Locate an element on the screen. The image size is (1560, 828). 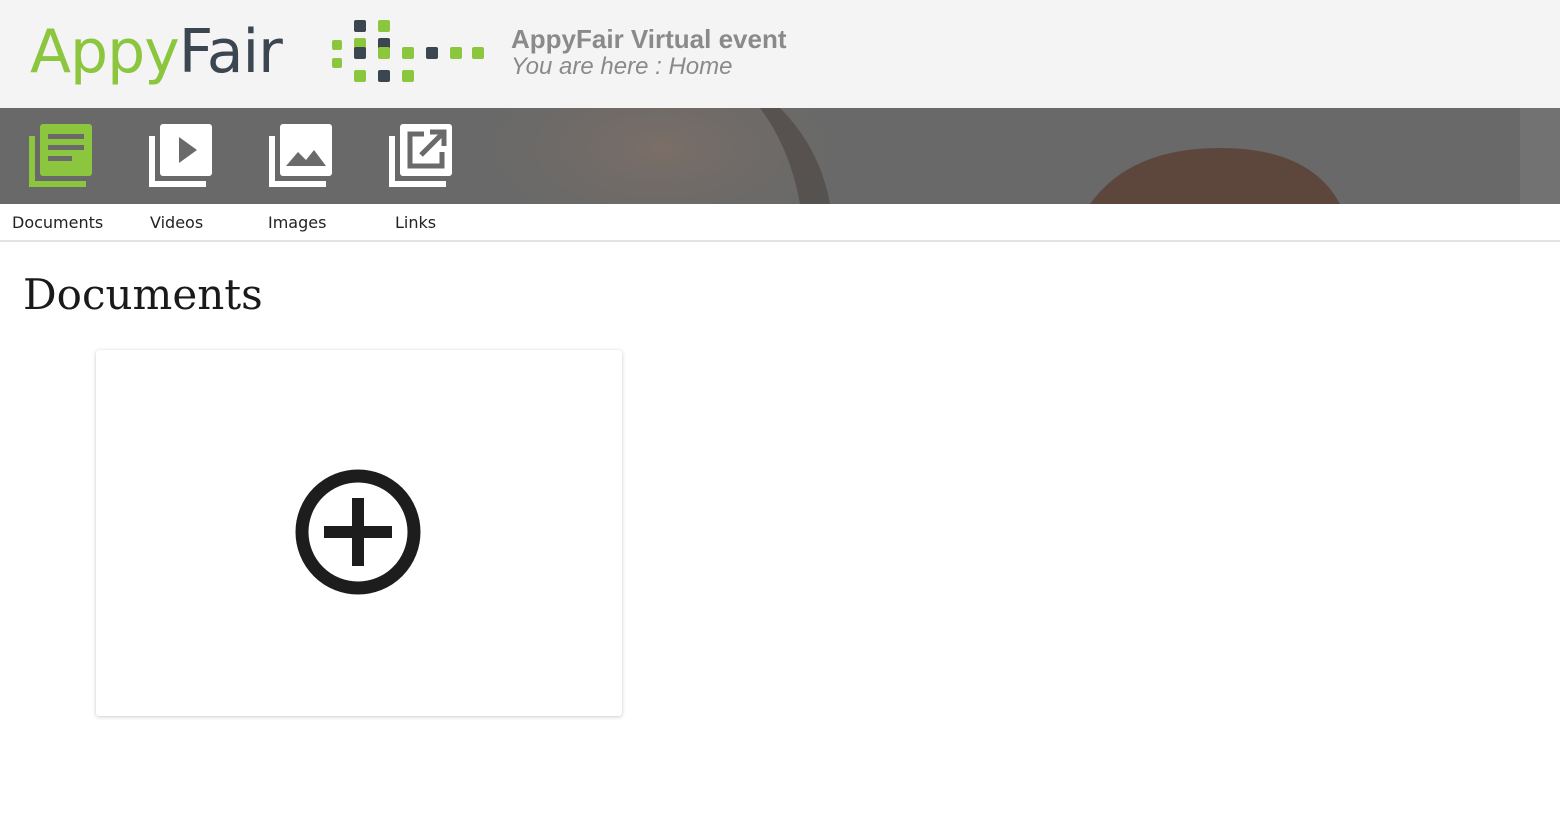
tab-videos: Videos is located at coordinates (176, 222).